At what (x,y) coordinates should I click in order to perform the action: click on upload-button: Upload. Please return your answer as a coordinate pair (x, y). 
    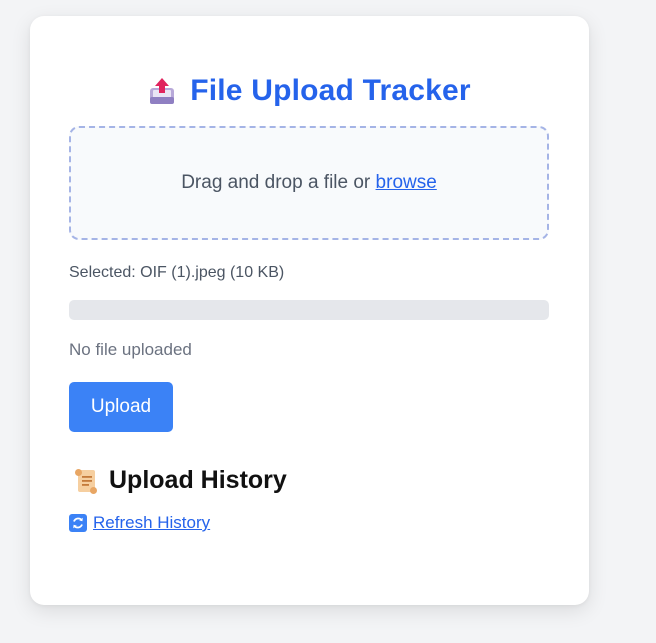
    Looking at the image, I should click on (121, 407).